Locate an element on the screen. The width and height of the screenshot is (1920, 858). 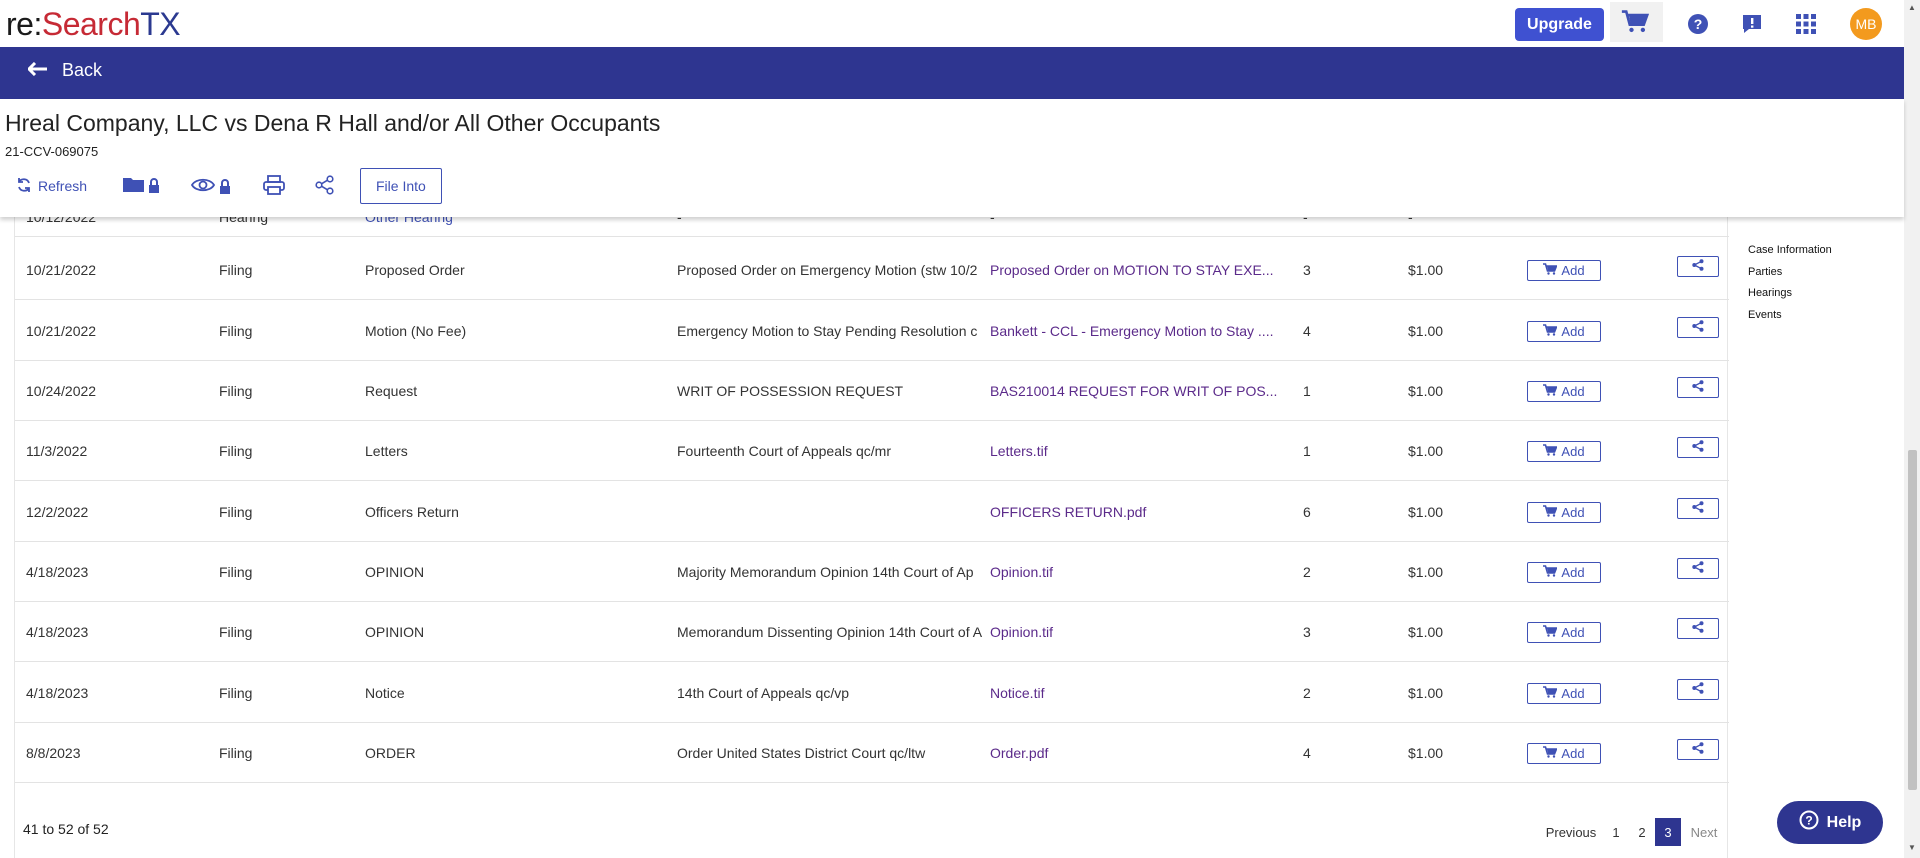
print-button is located at coordinates (289, 186).